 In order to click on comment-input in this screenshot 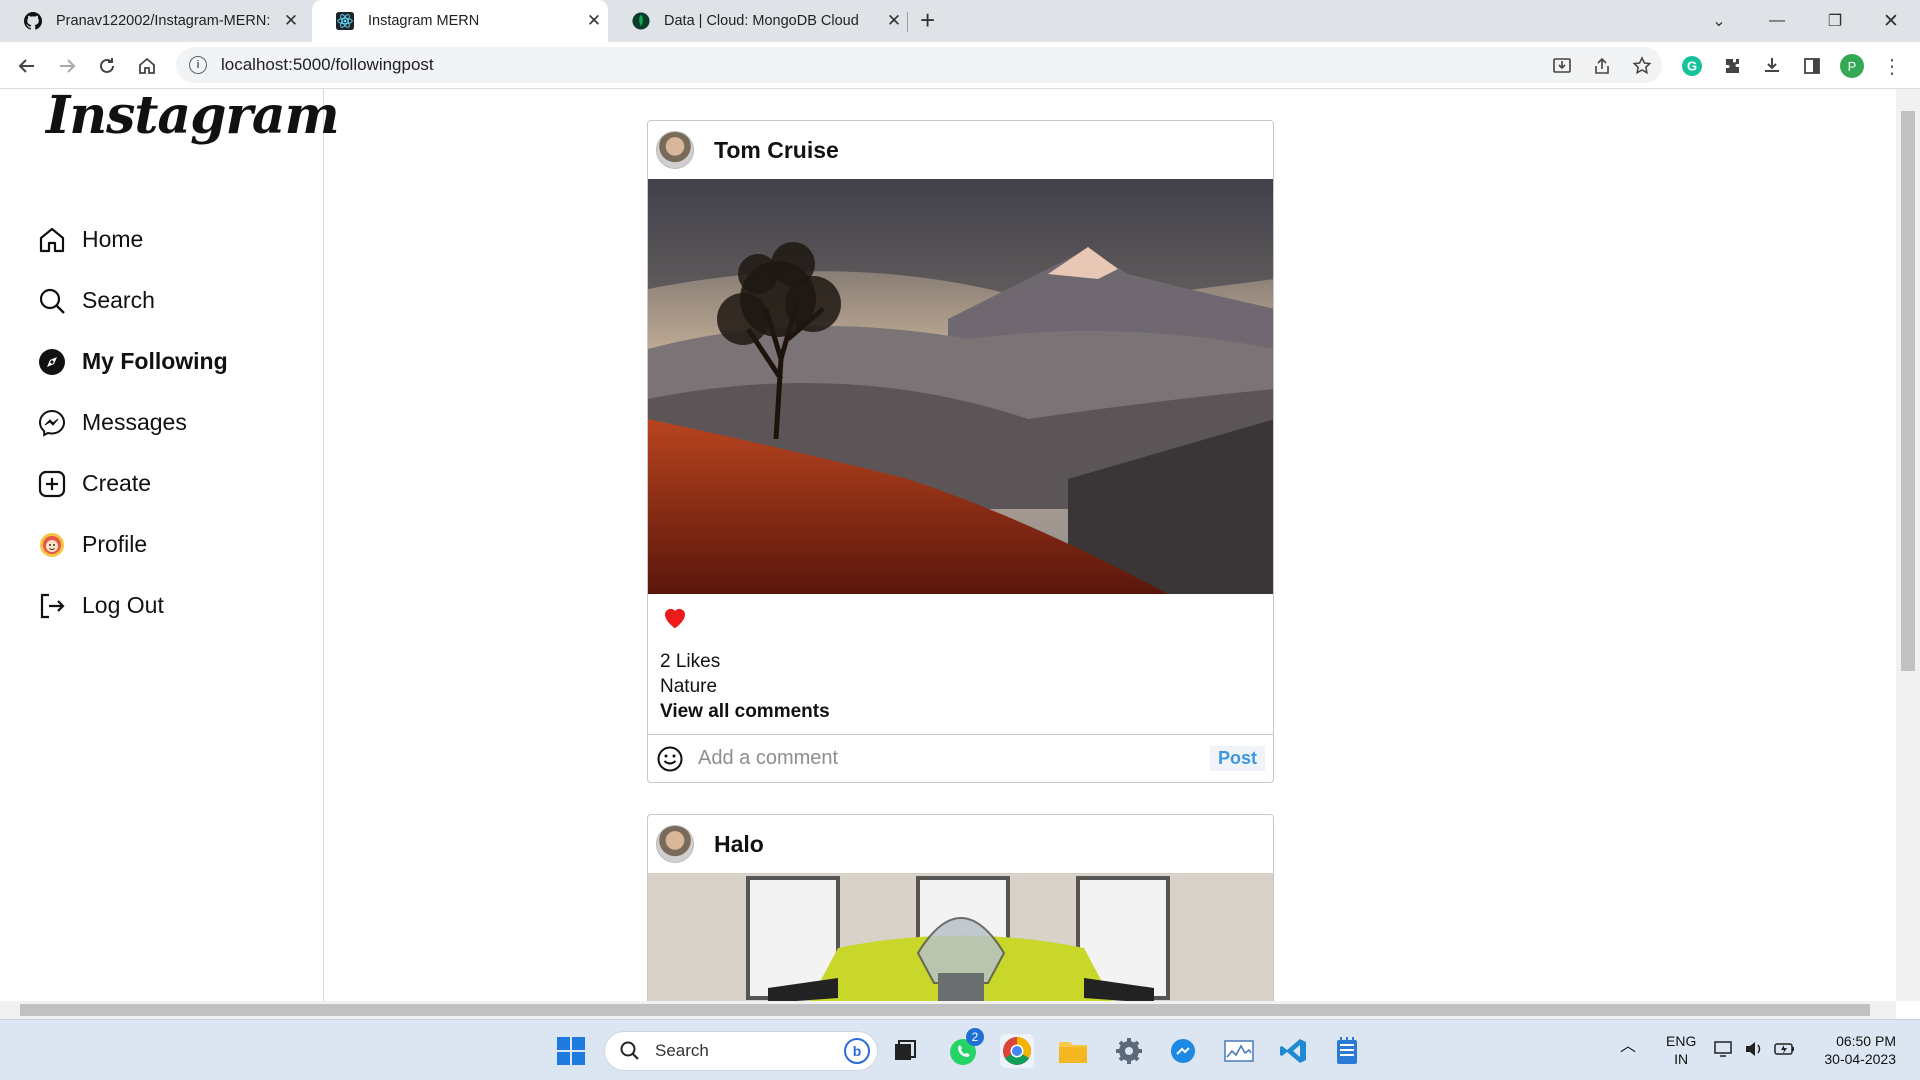, I will do `click(954, 758)`.